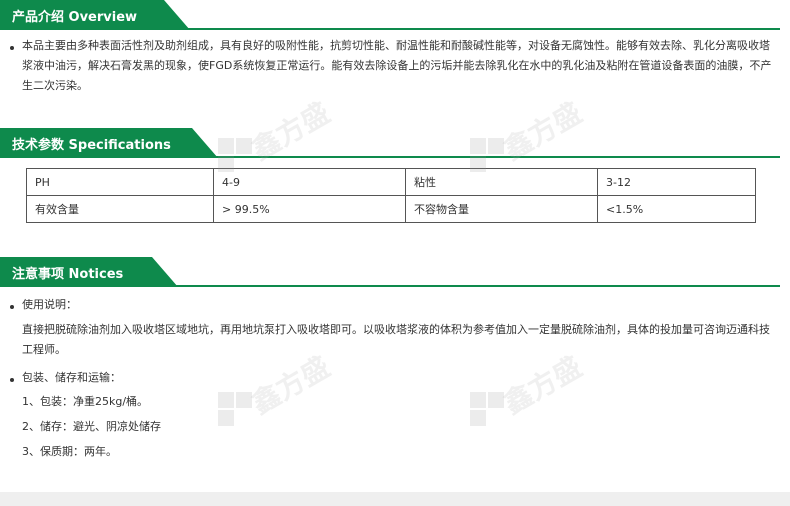 The image size is (790, 506). What do you see at coordinates (676, 182) in the screenshot?
I see `spec-value: 3-12` at bounding box center [676, 182].